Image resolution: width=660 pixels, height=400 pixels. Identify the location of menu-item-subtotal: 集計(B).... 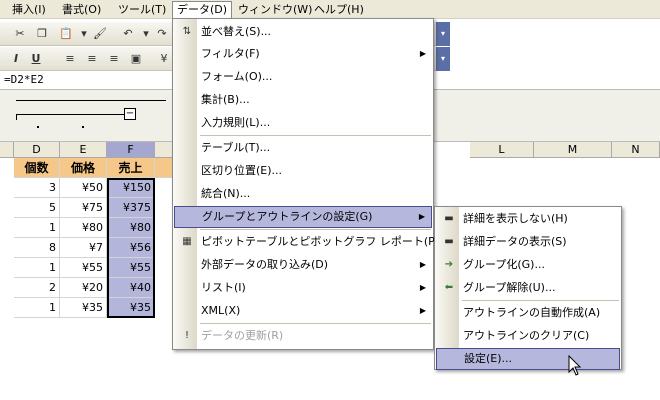
(303, 100).